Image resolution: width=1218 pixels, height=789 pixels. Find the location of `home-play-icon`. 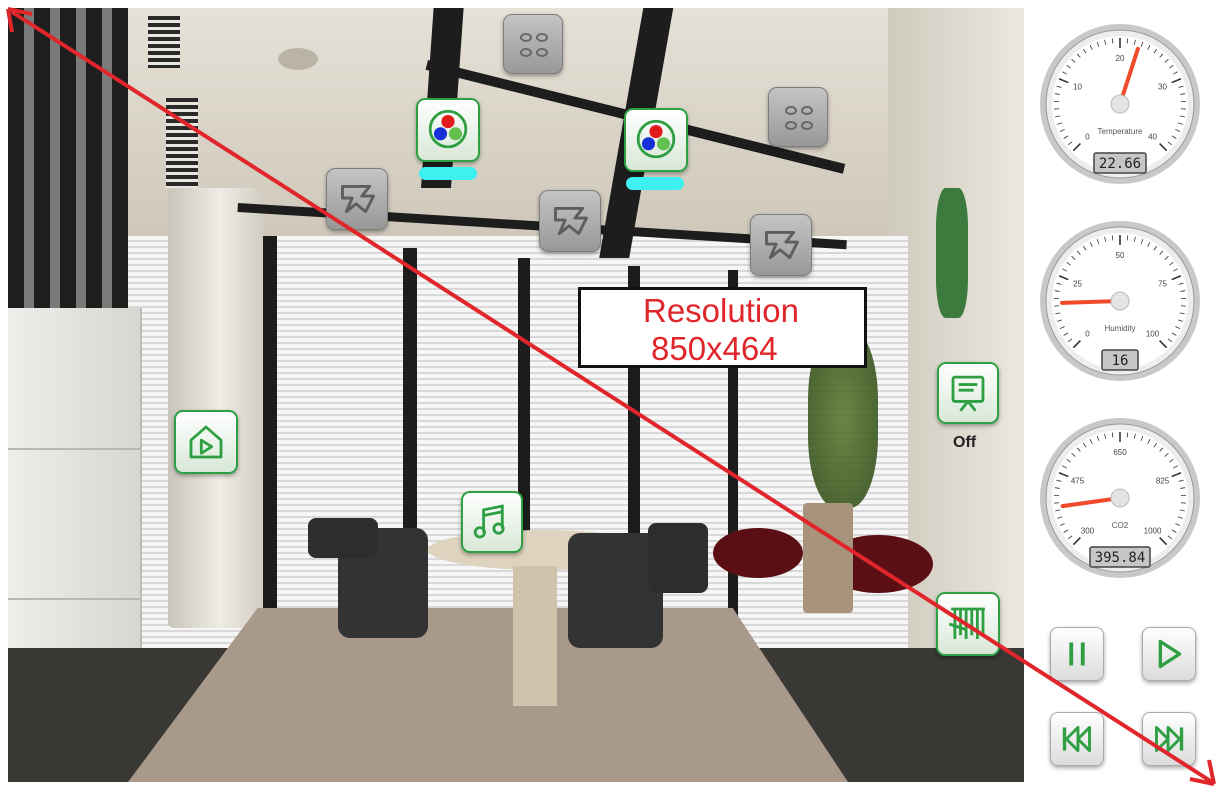

home-play-icon is located at coordinates (206, 442).